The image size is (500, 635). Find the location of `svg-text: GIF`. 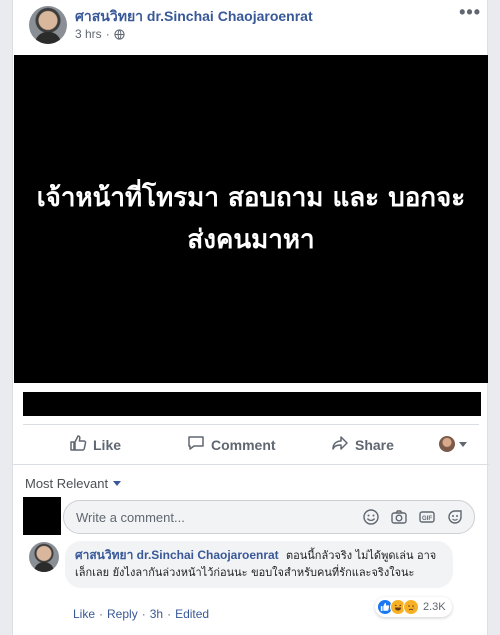

svg-text: GIF is located at coordinates (427, 519).